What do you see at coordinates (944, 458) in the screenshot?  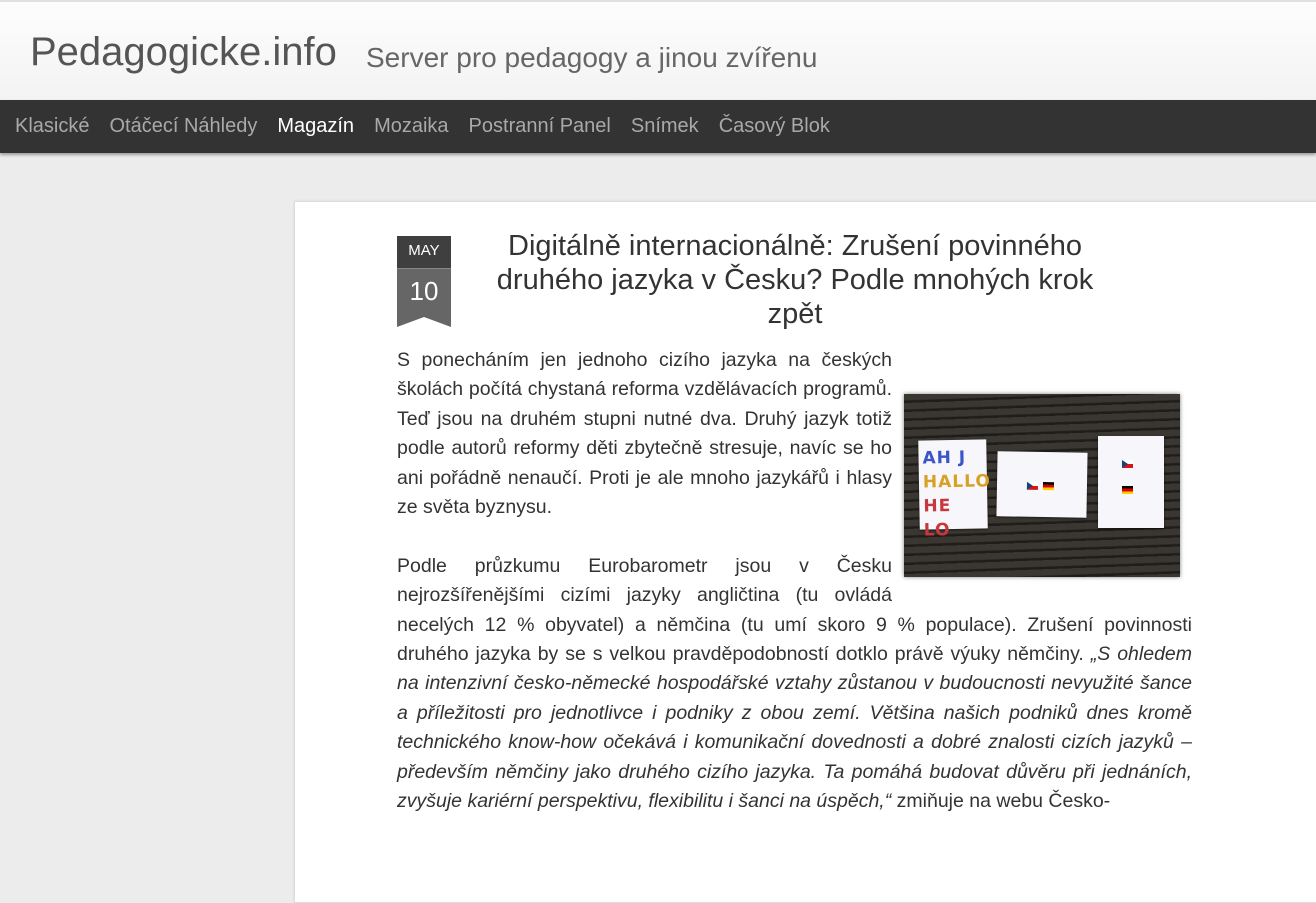 I see `sign-line-1: AH J` at bounding box center [944, 458].